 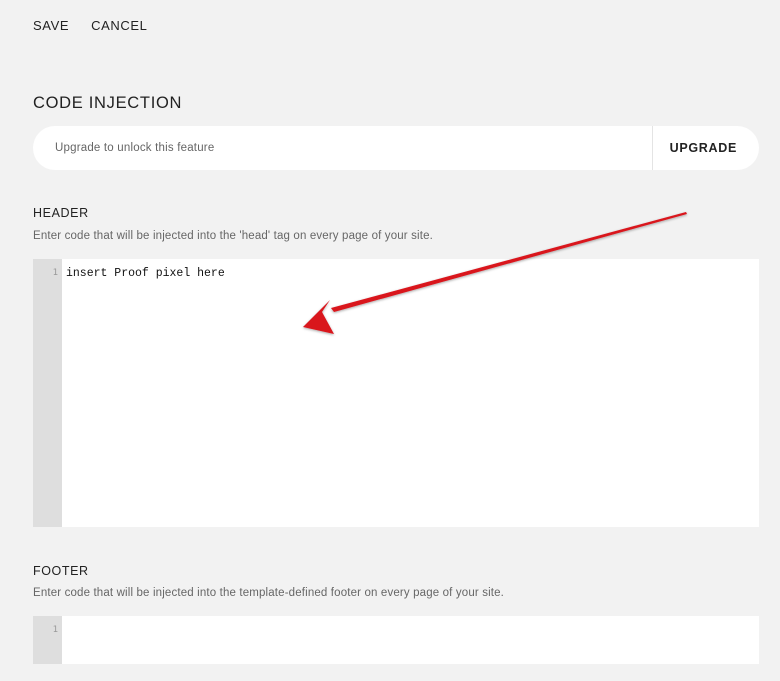 I want to click on save-button: SAVE, so click(x=51, y=25).